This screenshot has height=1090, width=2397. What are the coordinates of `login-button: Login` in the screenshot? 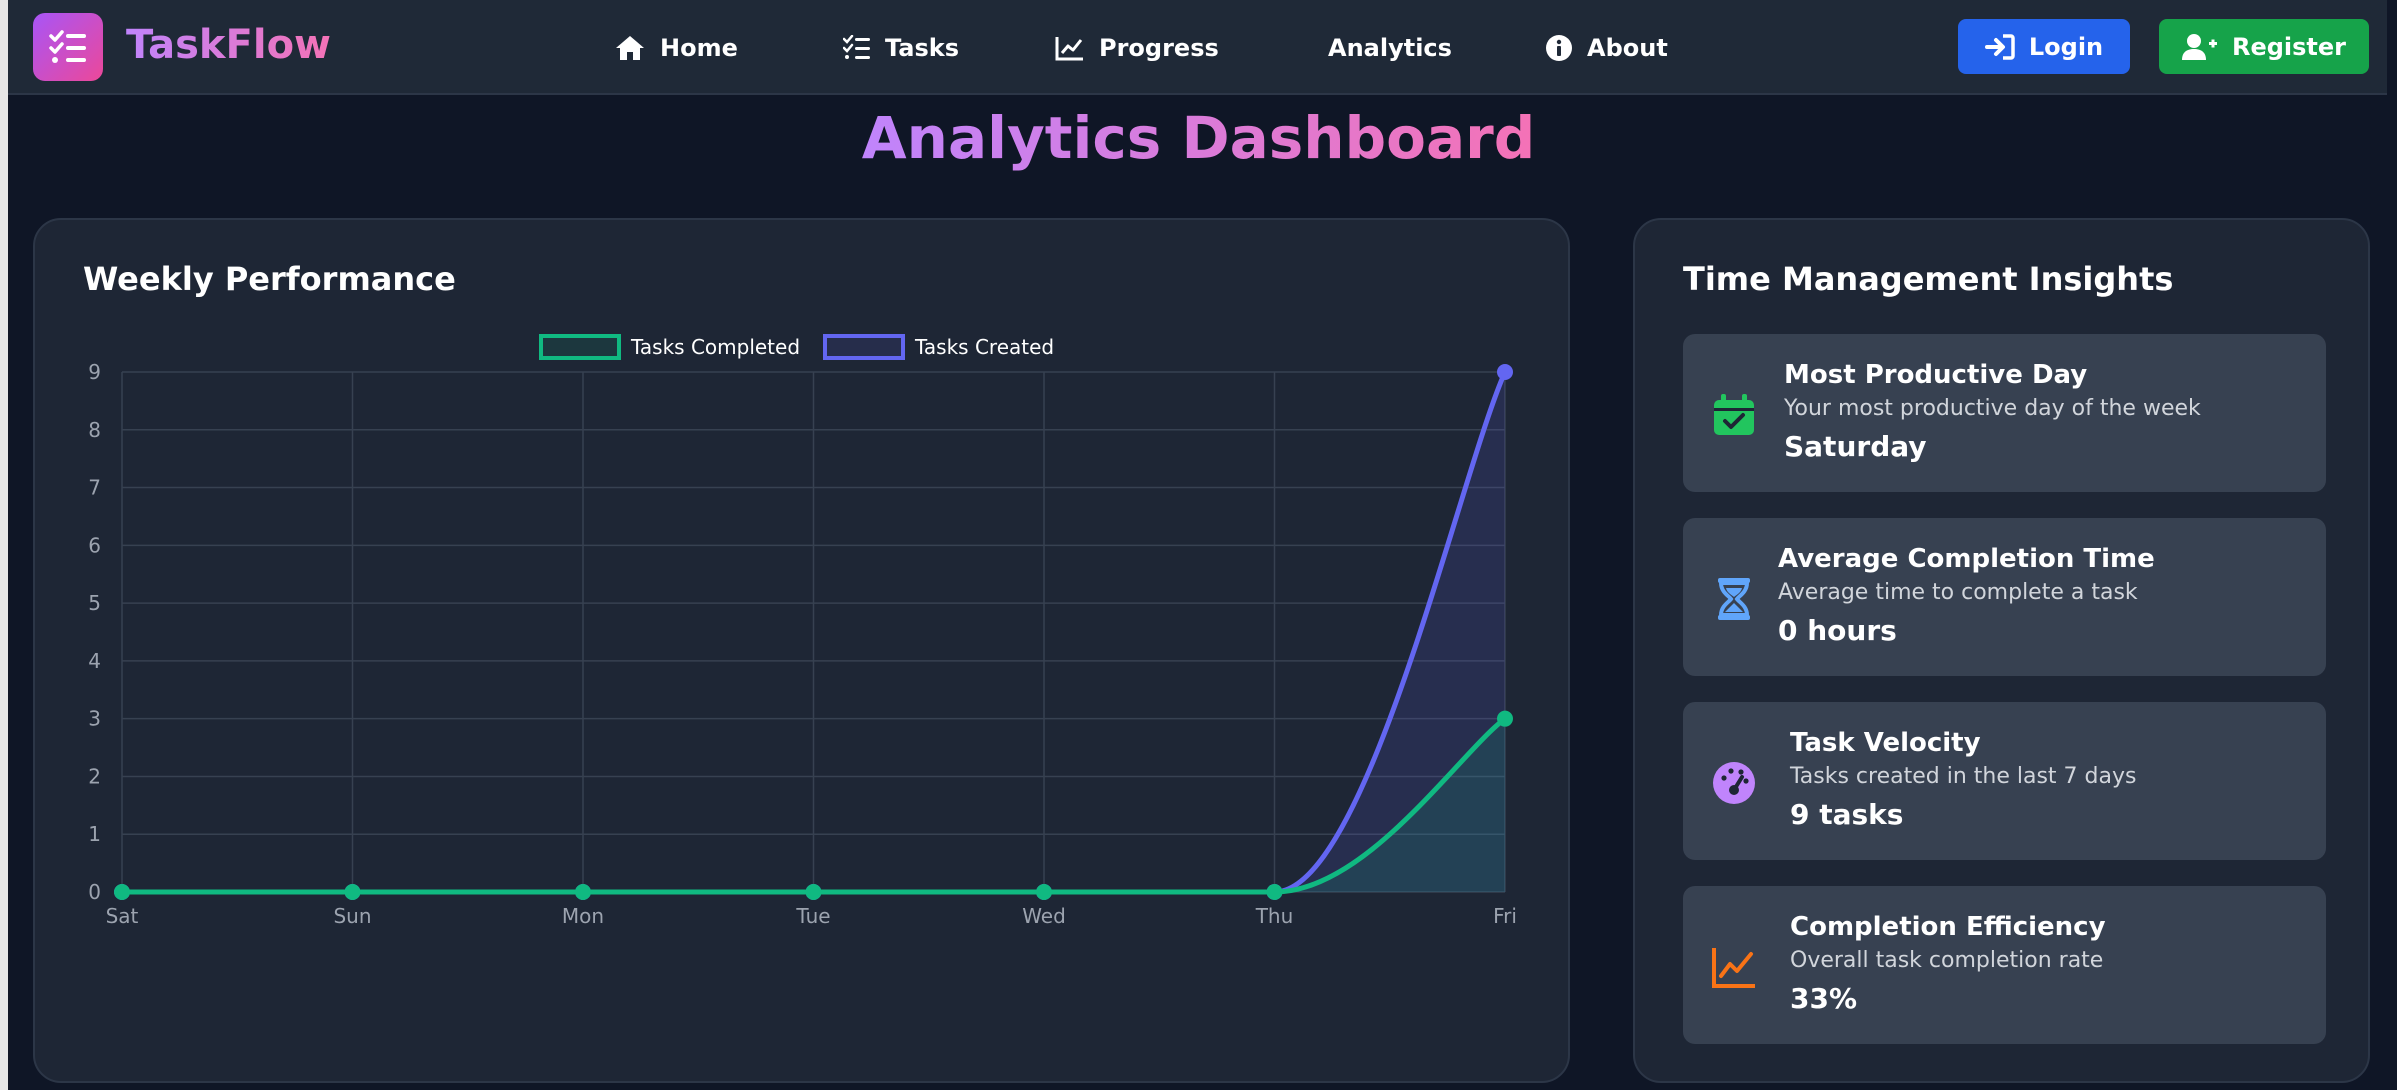 It's located at (2044, 46).